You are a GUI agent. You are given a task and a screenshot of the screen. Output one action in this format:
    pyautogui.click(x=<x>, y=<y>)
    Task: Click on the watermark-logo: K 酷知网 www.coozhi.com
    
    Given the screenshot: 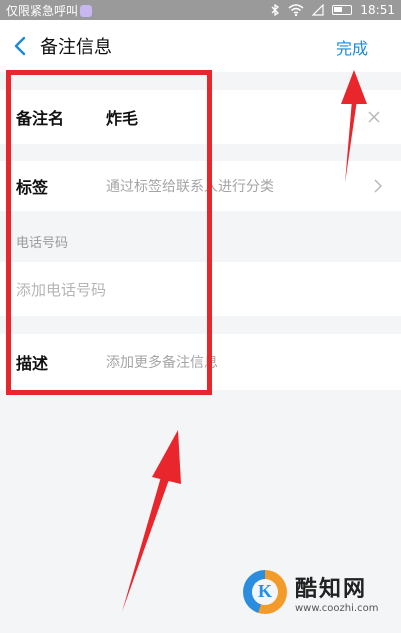 What is the action you would take?
    pyautogui.click(x=310, y=592)
    